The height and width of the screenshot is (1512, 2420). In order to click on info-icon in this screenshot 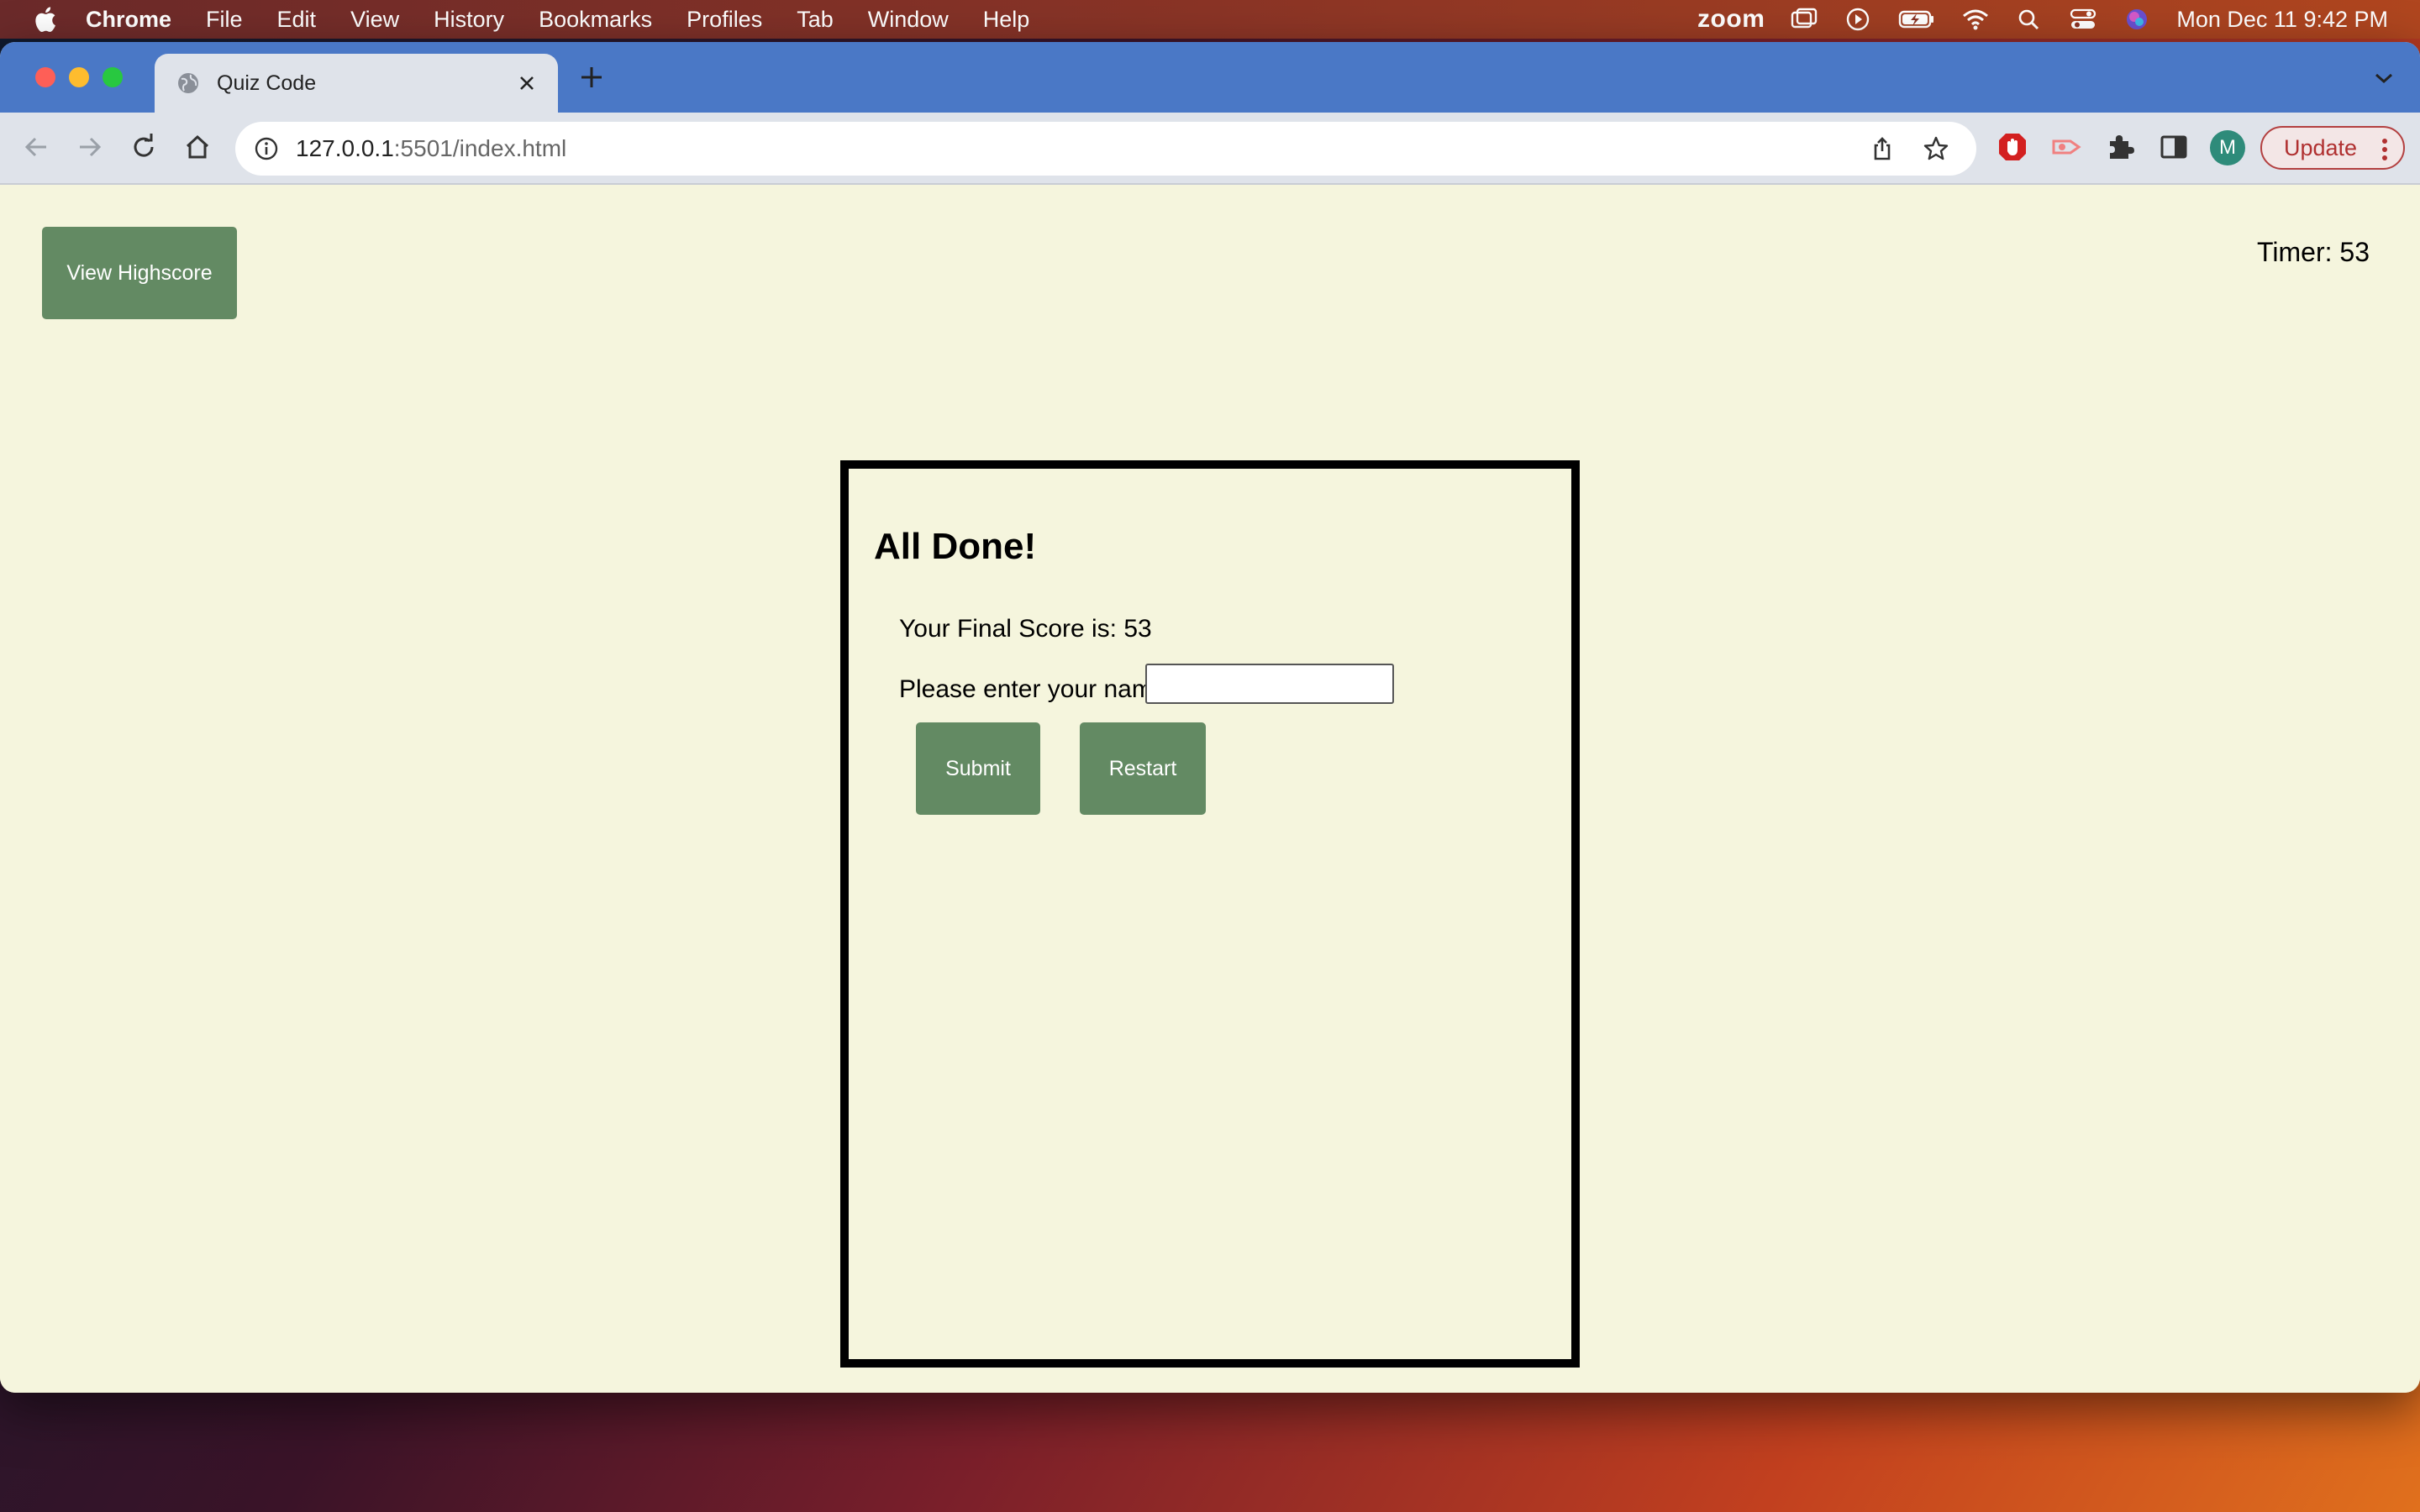, I will do `click(266, 148)`.